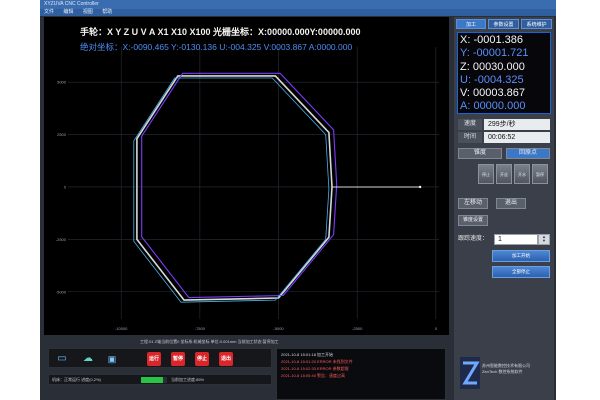 This screenshot has height=400, width=600. I want to click on coord-u: U: -0004.325, so click(492, 79).